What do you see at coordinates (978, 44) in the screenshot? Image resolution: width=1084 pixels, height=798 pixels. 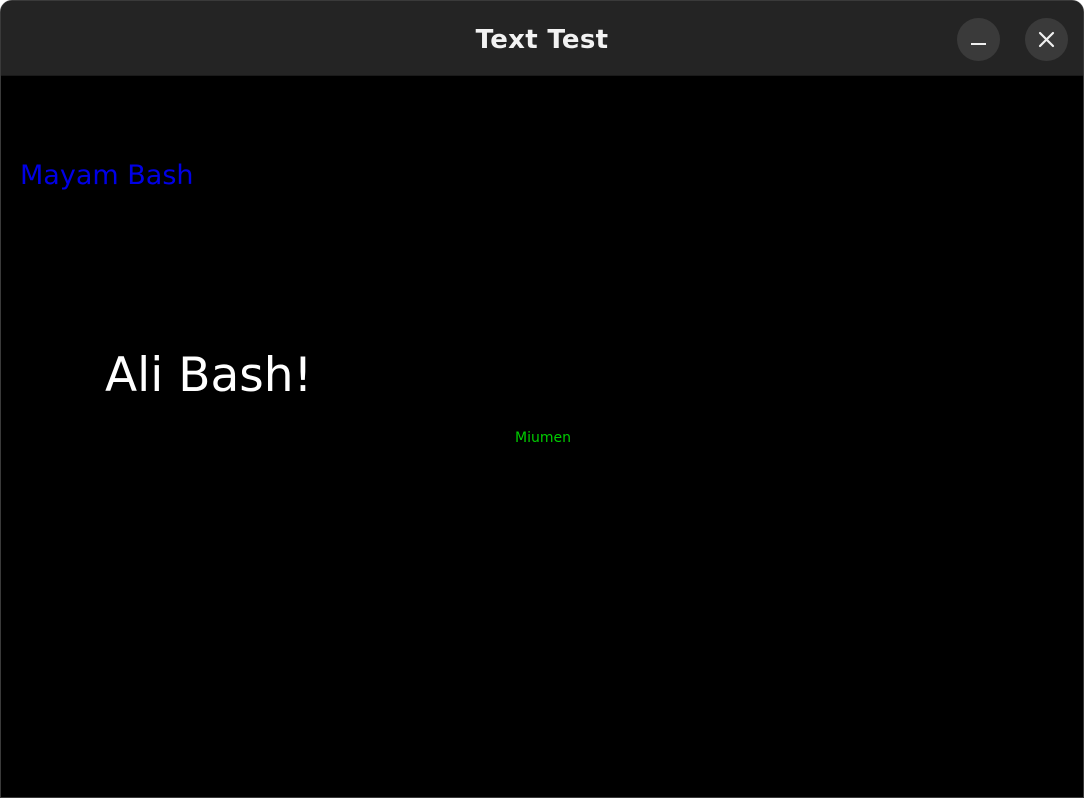 I see `minimize-icon` at bounding box center [978, 44].